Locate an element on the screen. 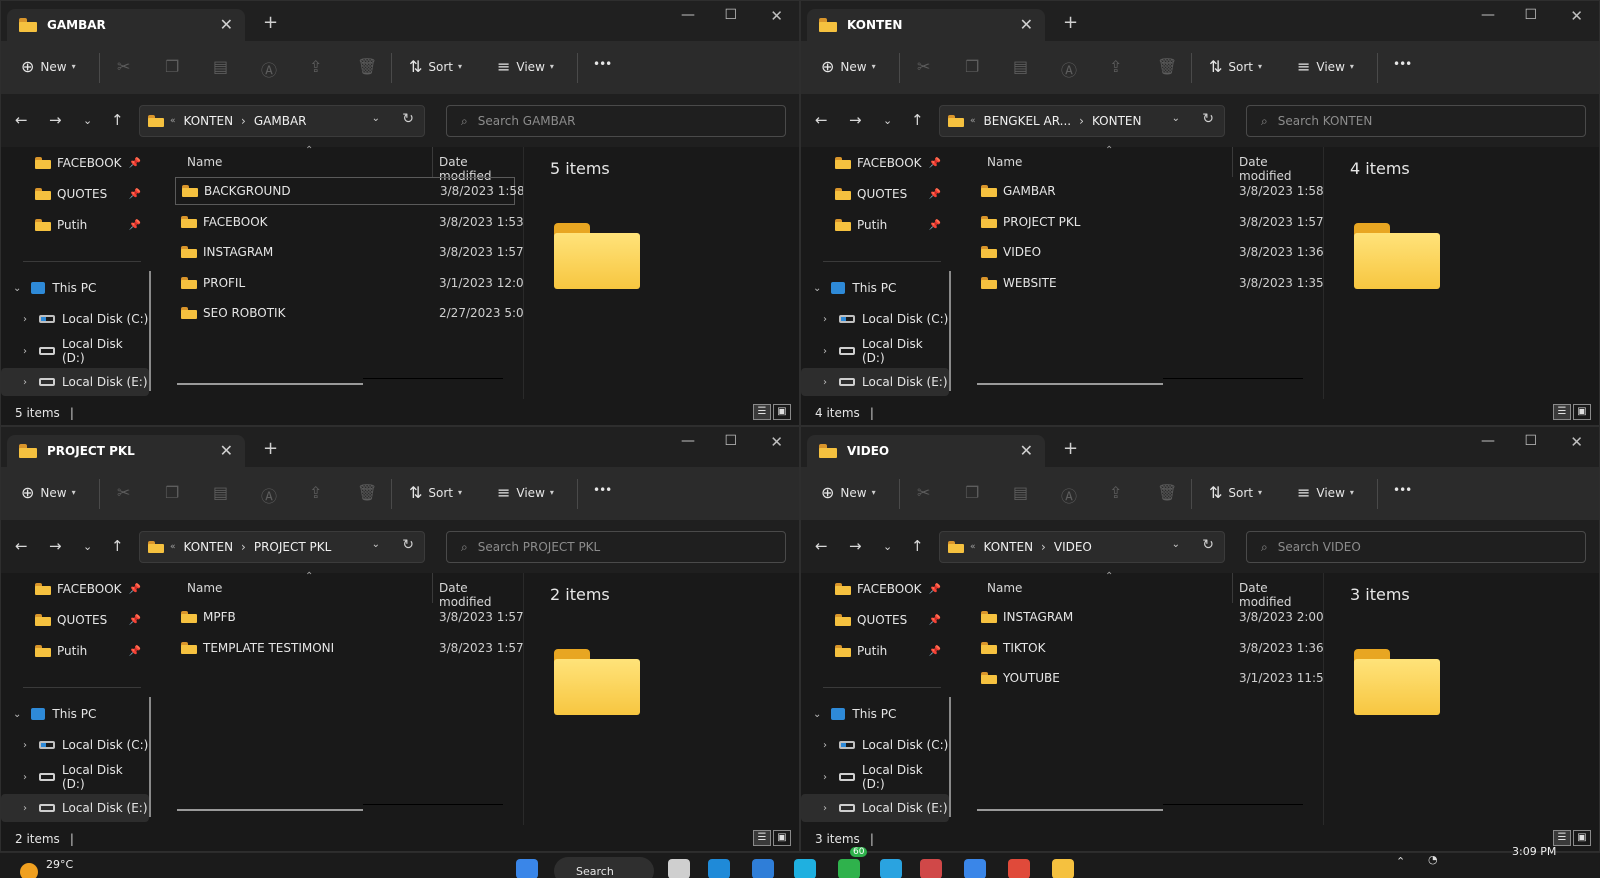  new-button: ⊕ New ▾ is located at coordinates (48, 492).